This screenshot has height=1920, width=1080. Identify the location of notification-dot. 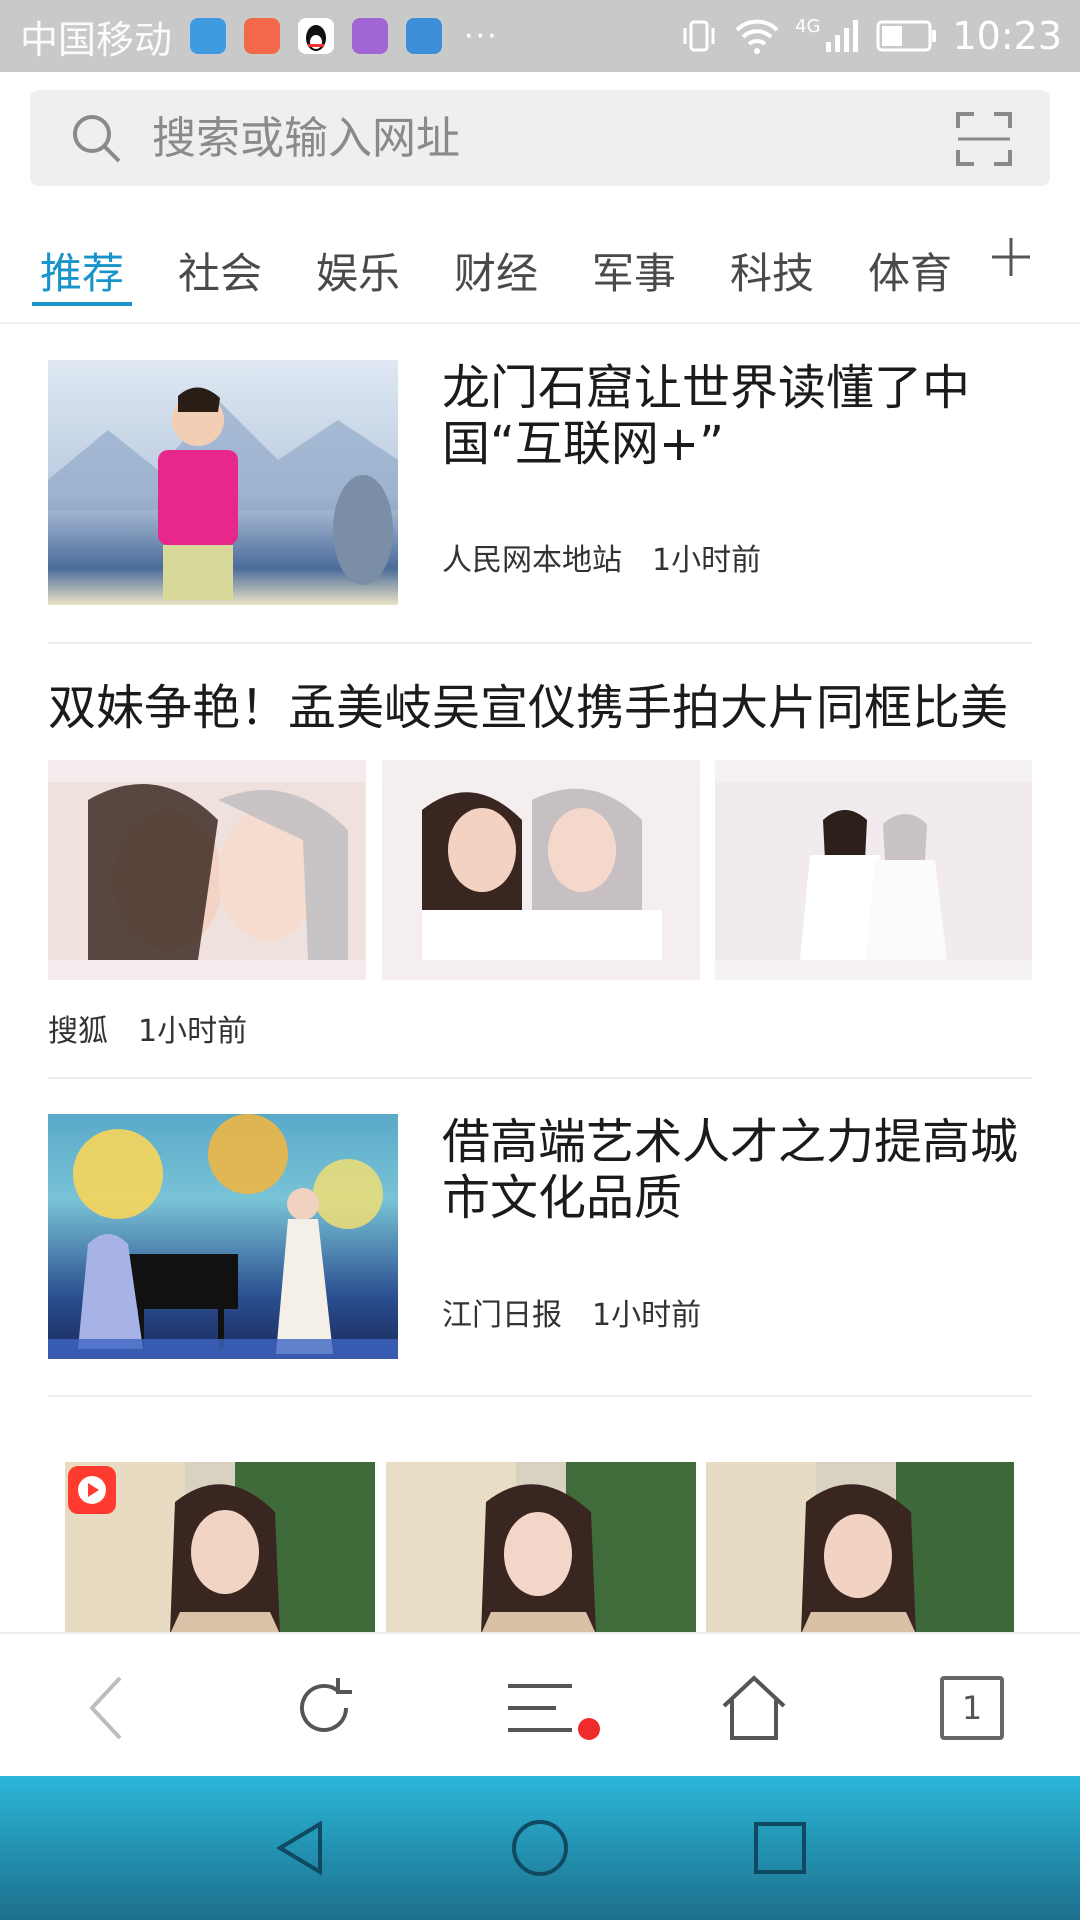
(589, 1729).